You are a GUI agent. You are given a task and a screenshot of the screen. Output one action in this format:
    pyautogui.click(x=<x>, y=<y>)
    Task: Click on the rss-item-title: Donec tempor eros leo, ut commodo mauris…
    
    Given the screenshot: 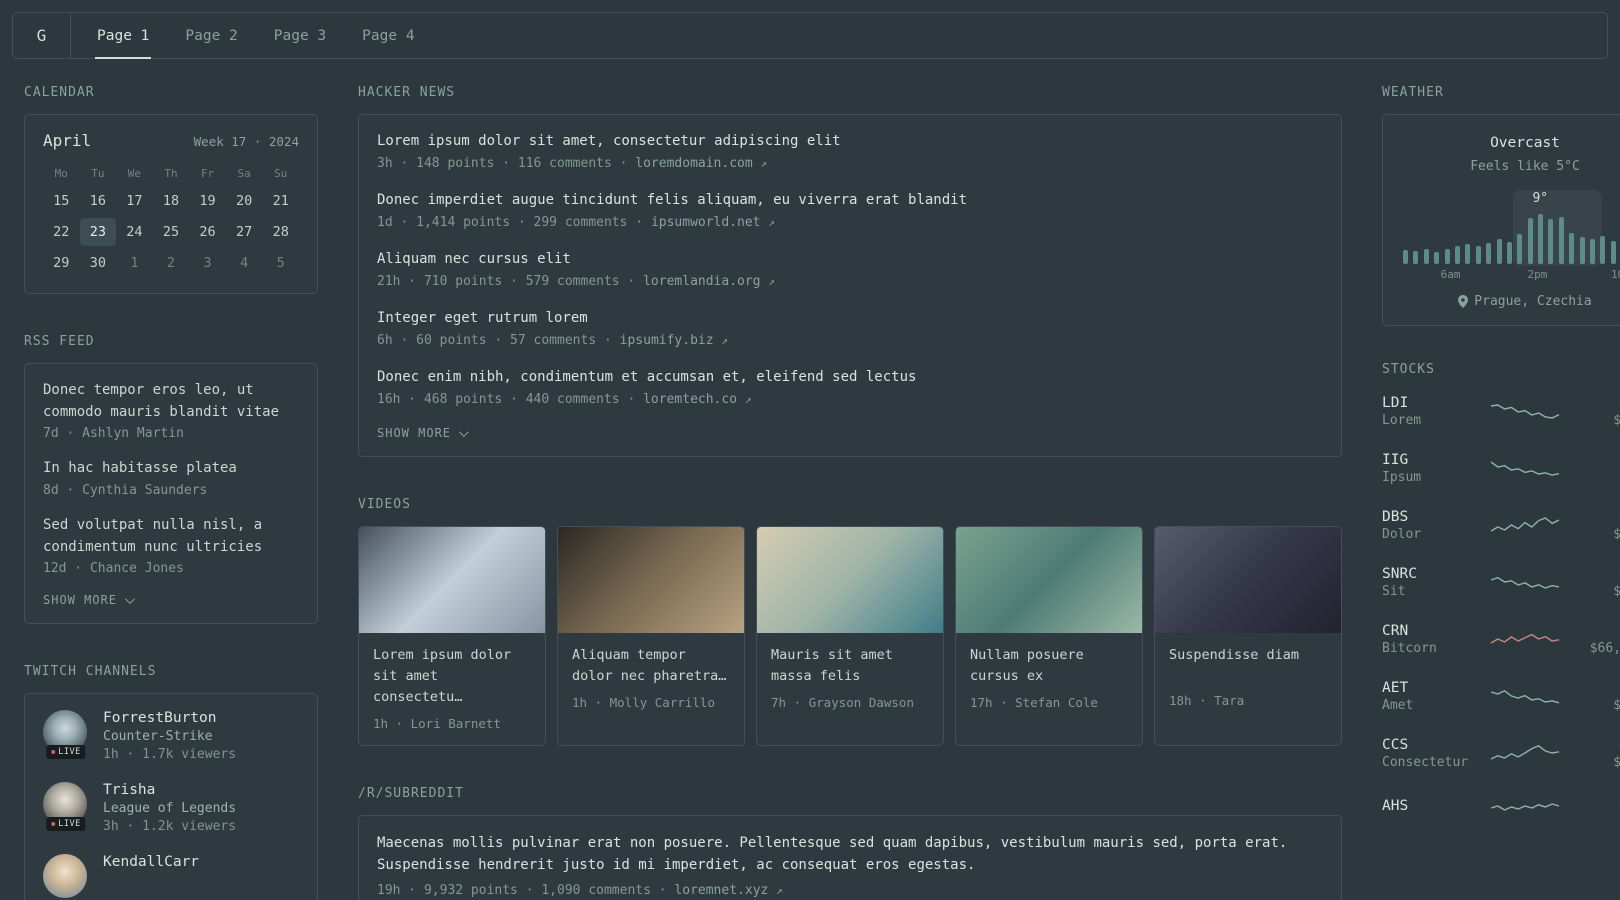 What is the action you would take?
    pyautogui.click(x=171, y=401)
    